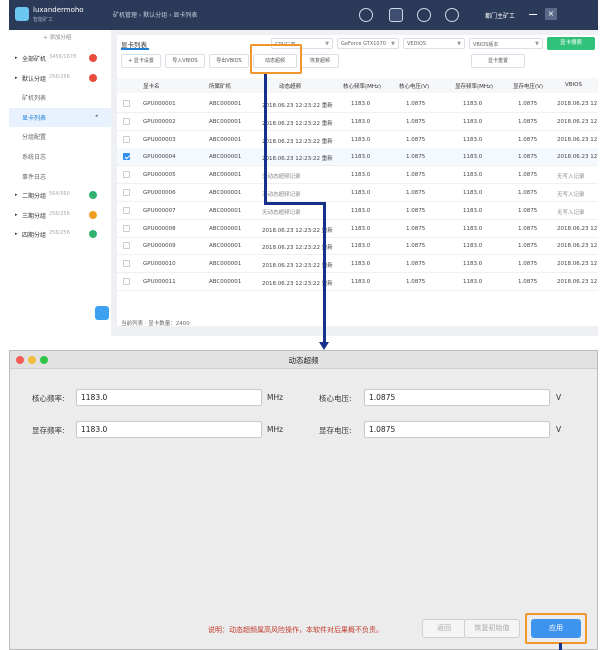 Image resolution: width=600 pixels, height=650 pixels. What do you see at coordinates (414, 86) in the screenshot?
I see `column-header: 核心电压(V)` at bounding box center [414, 86].